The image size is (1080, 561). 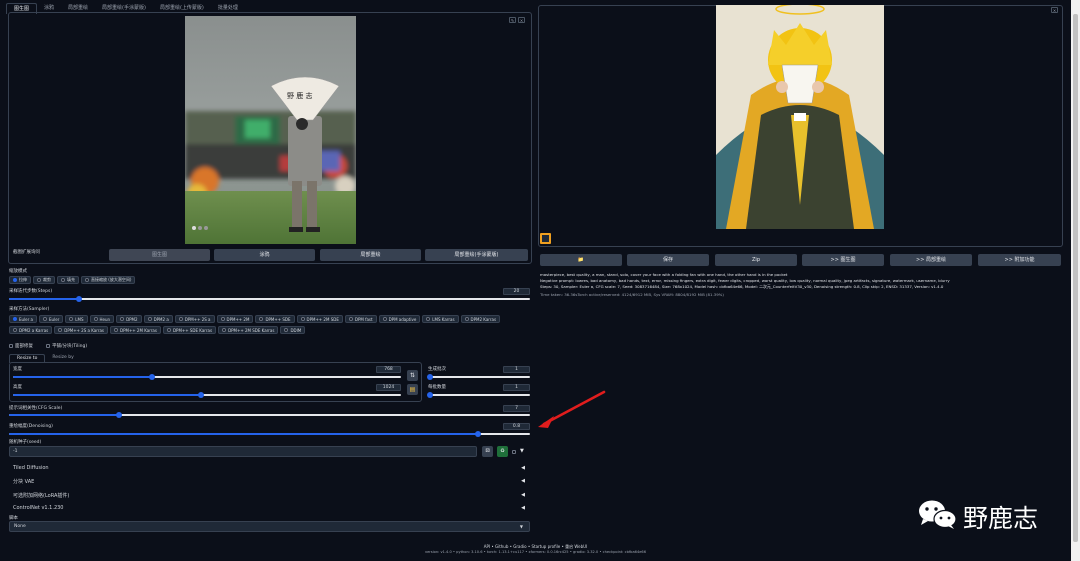 What do you see at coordinates (31, 426) in the screenshot?
I see `denoise-label: 重绘幅度(Denoising)` at bounding box center [31, 426].